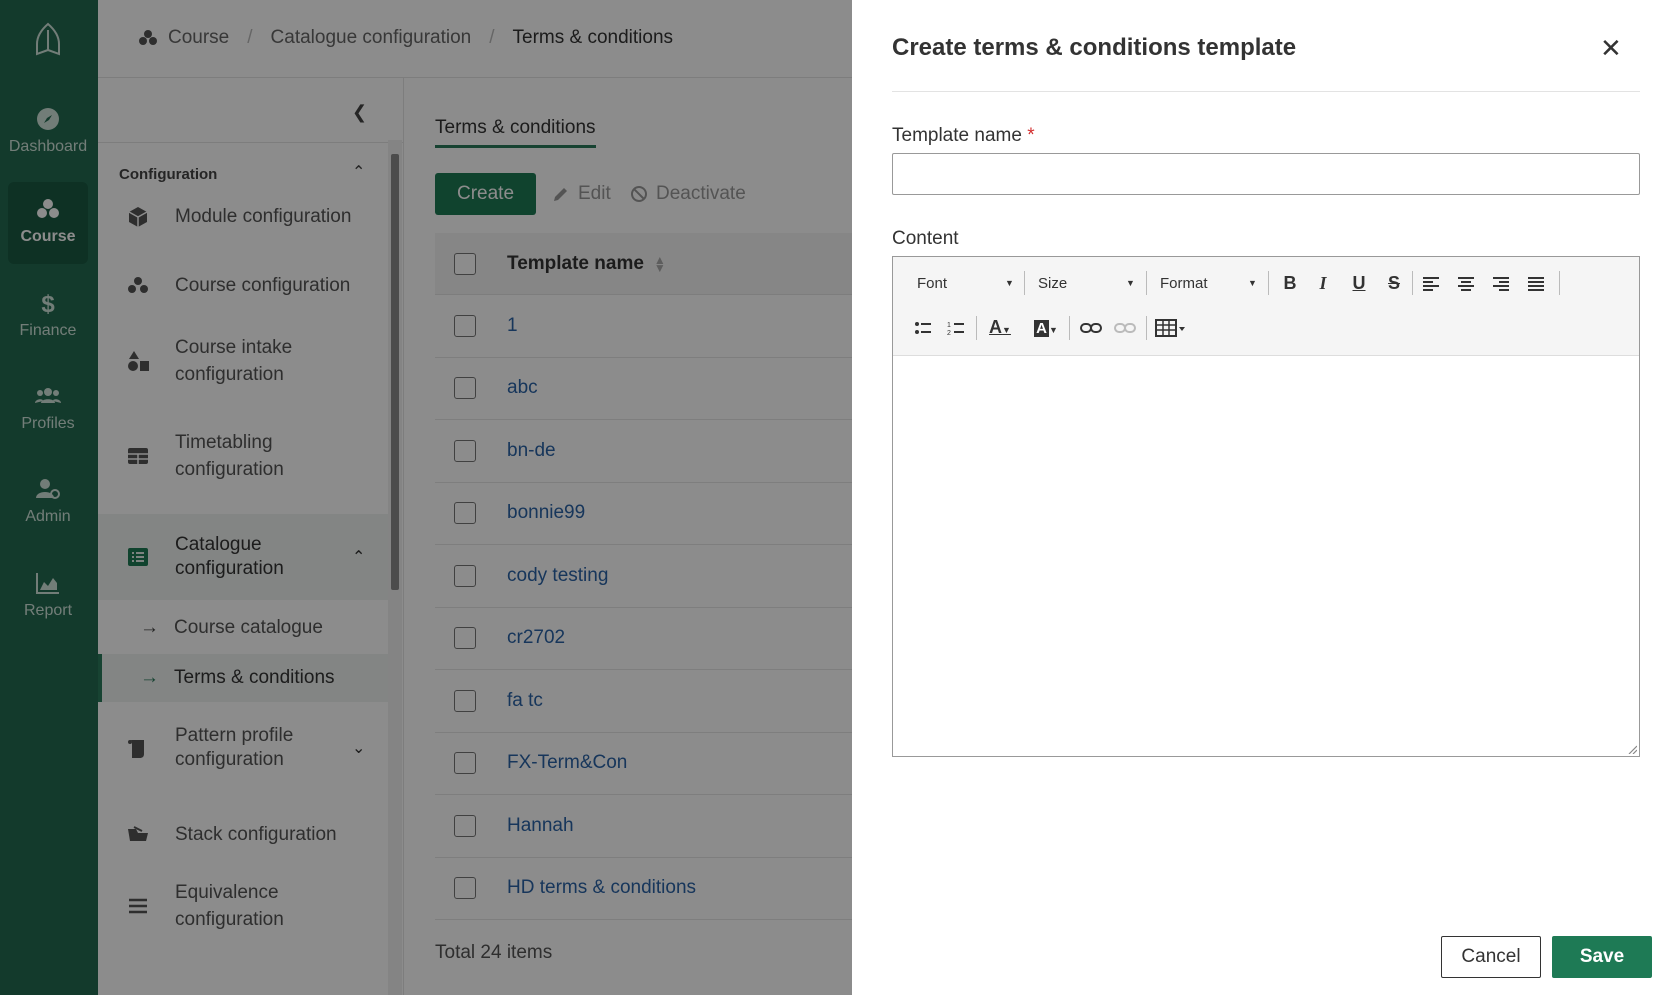 The image size is (1675, 995). What do you see at coordinates (1125, 328) in the screenshot?
I see `unlink-icon` at bounding box center [1125, 328].